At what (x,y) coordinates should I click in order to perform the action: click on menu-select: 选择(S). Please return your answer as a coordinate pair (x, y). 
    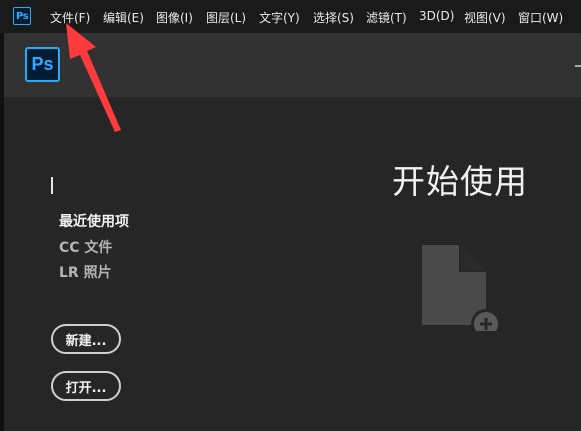
    Looking at the image, I should click on (333, 17).